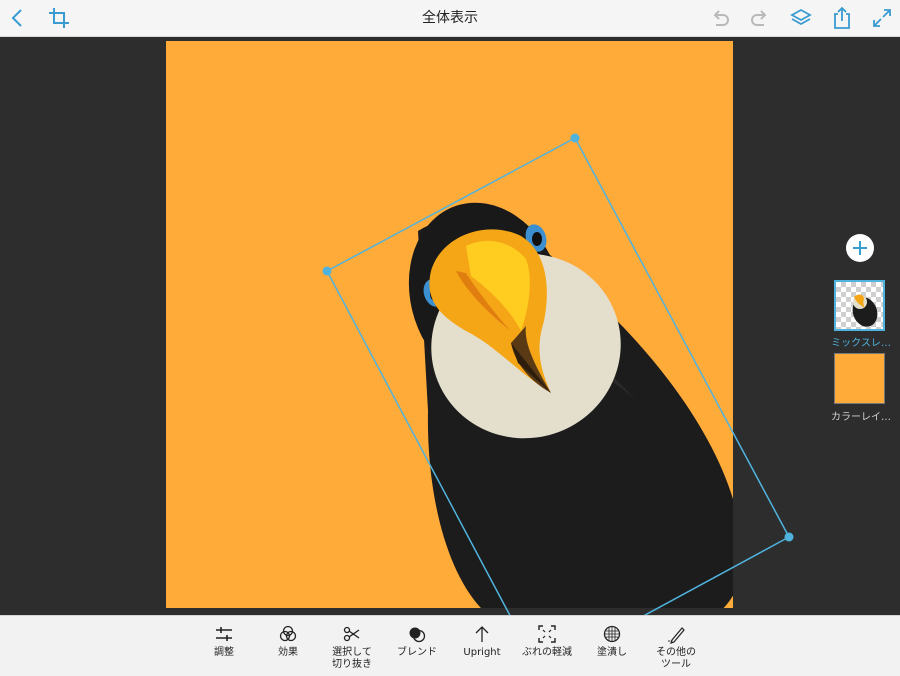 This screenshot has height=676, width=900. Describe the element at coordinates (288, 633) in the screenshot. I see `effects-icon` at that location.